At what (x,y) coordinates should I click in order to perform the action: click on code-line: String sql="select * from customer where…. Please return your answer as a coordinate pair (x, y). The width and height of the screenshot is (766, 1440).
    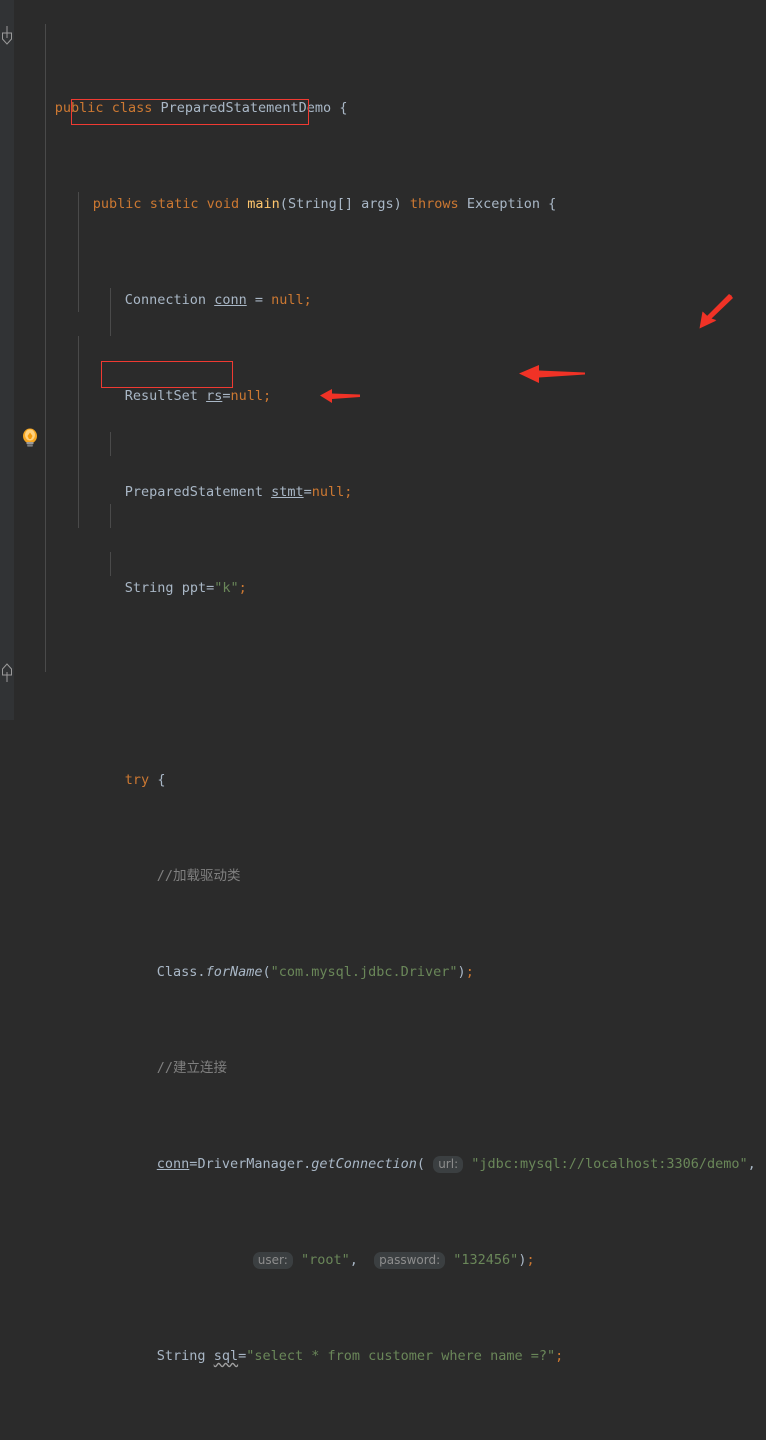
    Looking at the image, I should click on (383, 1342).